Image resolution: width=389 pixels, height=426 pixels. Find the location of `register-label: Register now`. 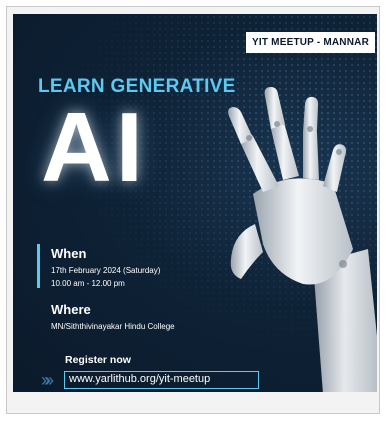

register-label: Register now is located at coordinates (98, 360).